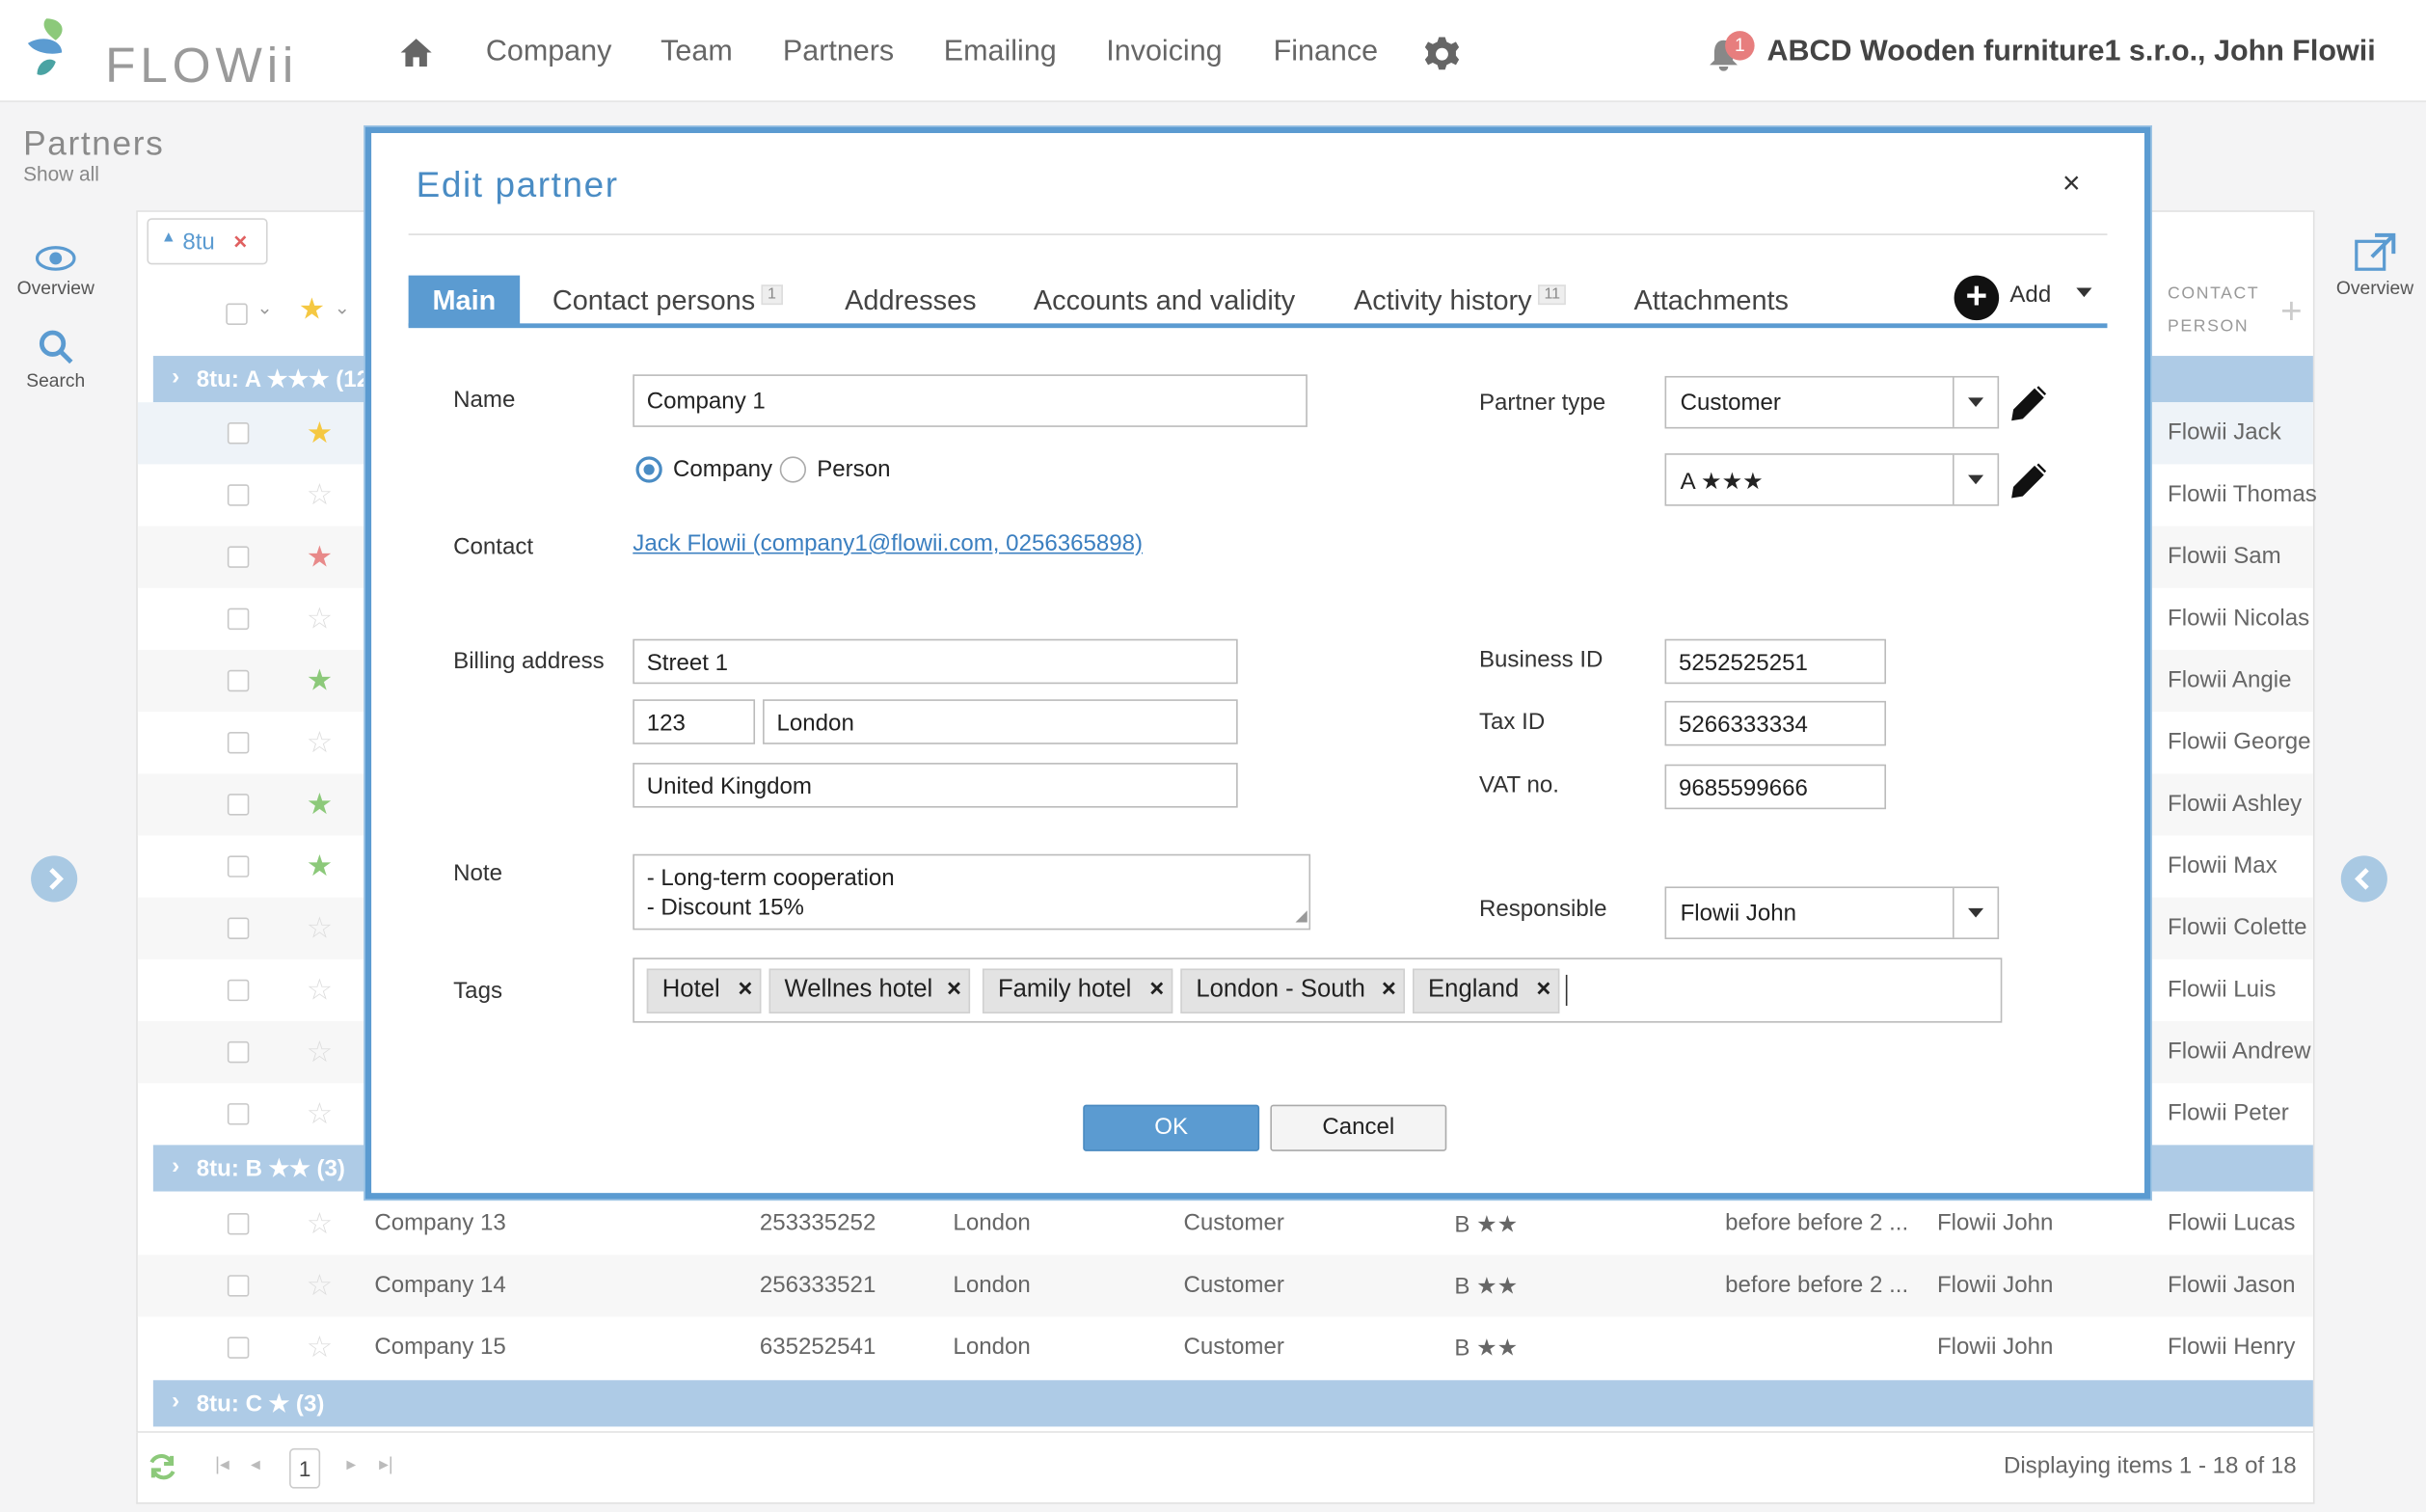 This screenshot has height=1512, width=2426. I want to click on name-input: Company 1, so click(970, 400).